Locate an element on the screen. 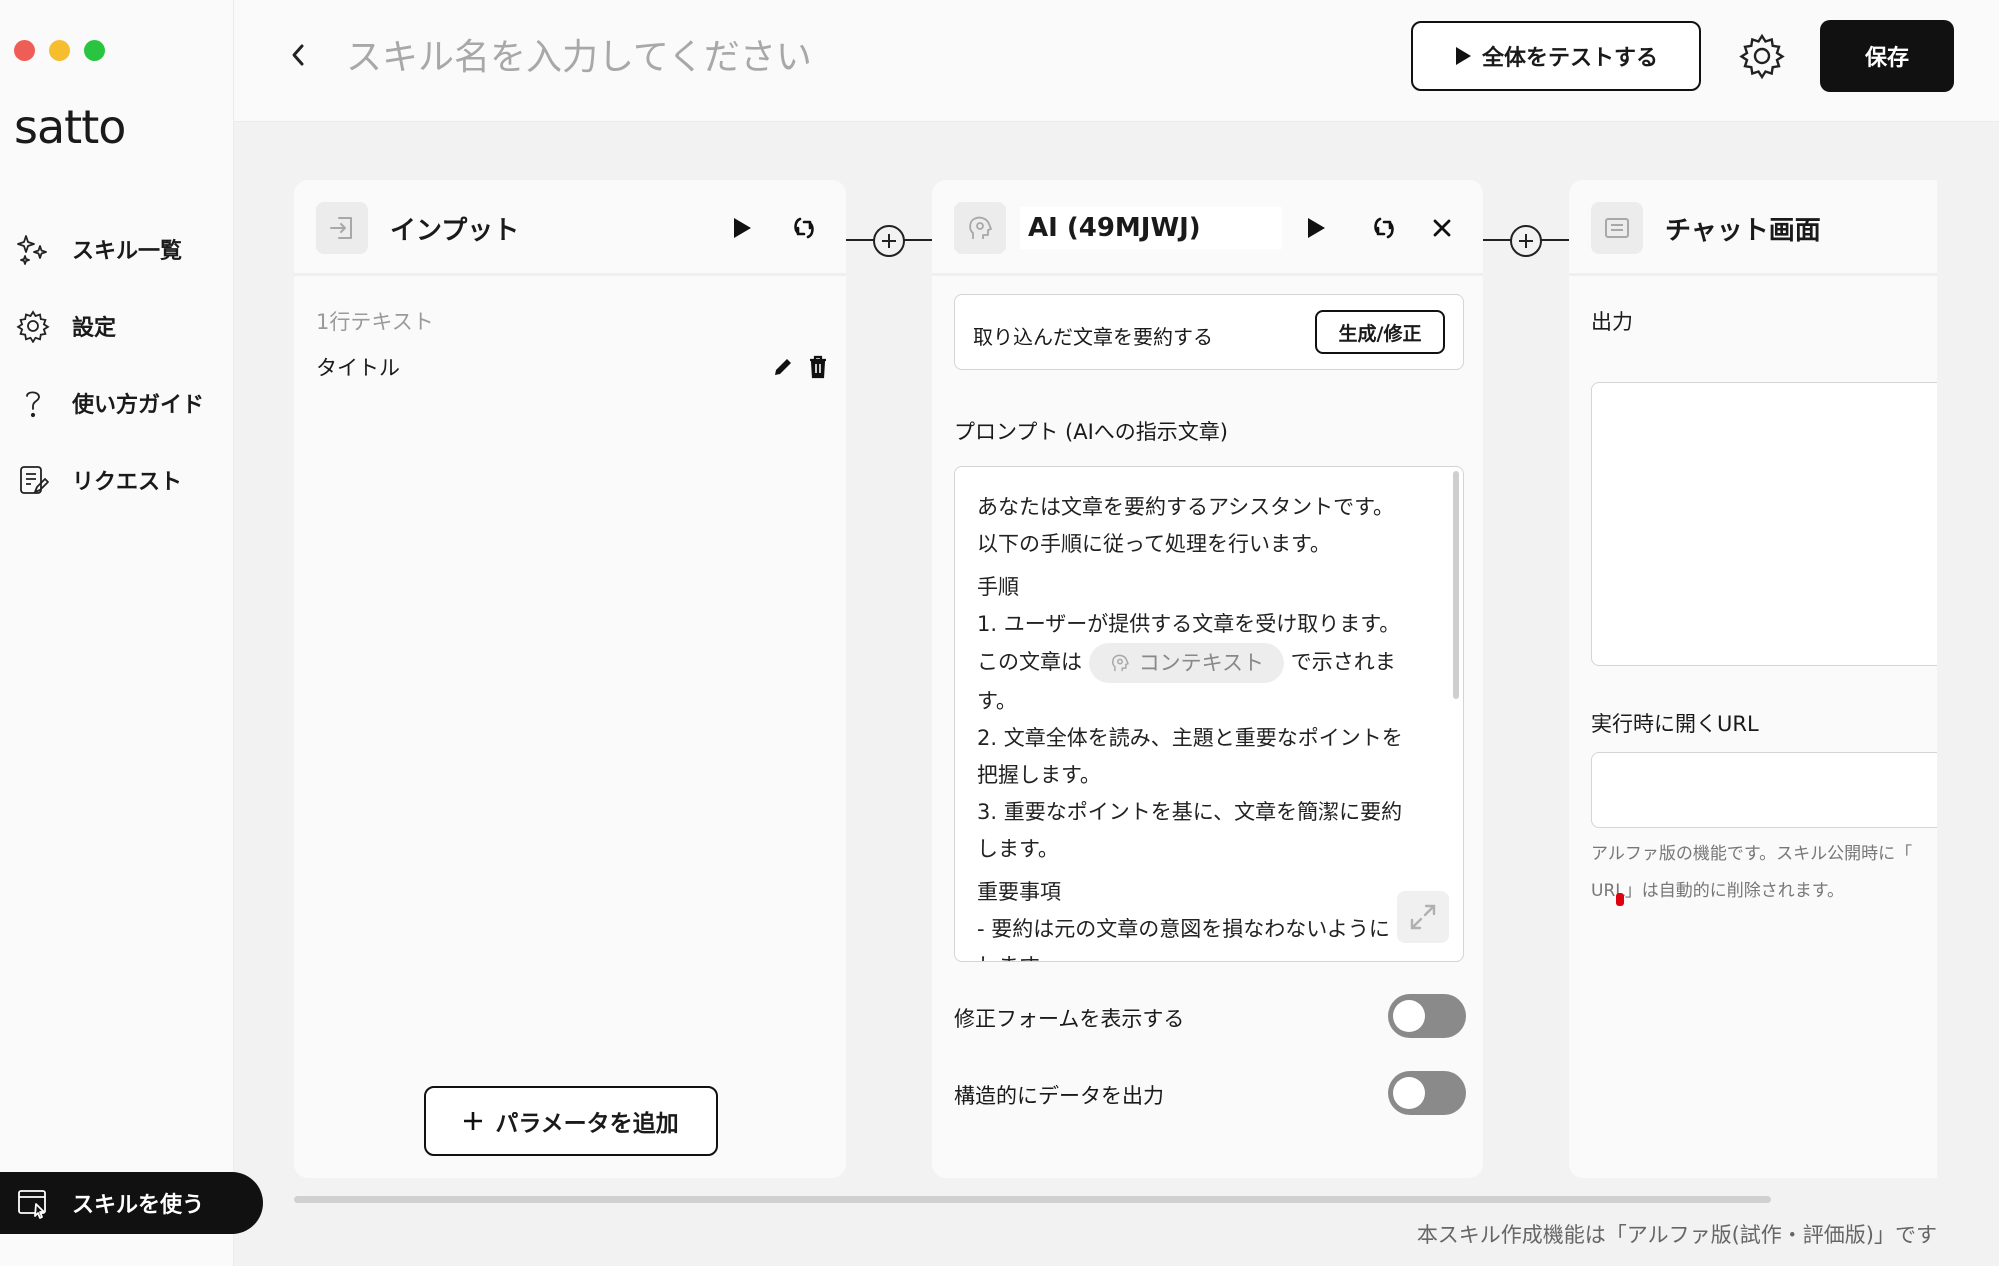  sign-in-icon is located at coordinates (341, 228).